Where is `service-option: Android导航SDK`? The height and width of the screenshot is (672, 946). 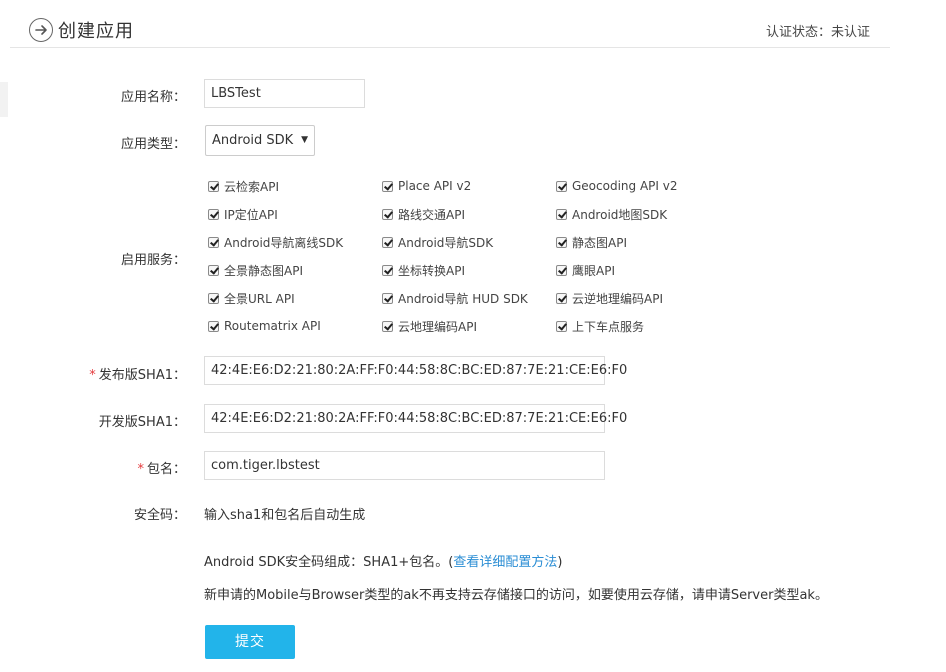
service-option: Android导航SDK is located at coordinates (437, 242).